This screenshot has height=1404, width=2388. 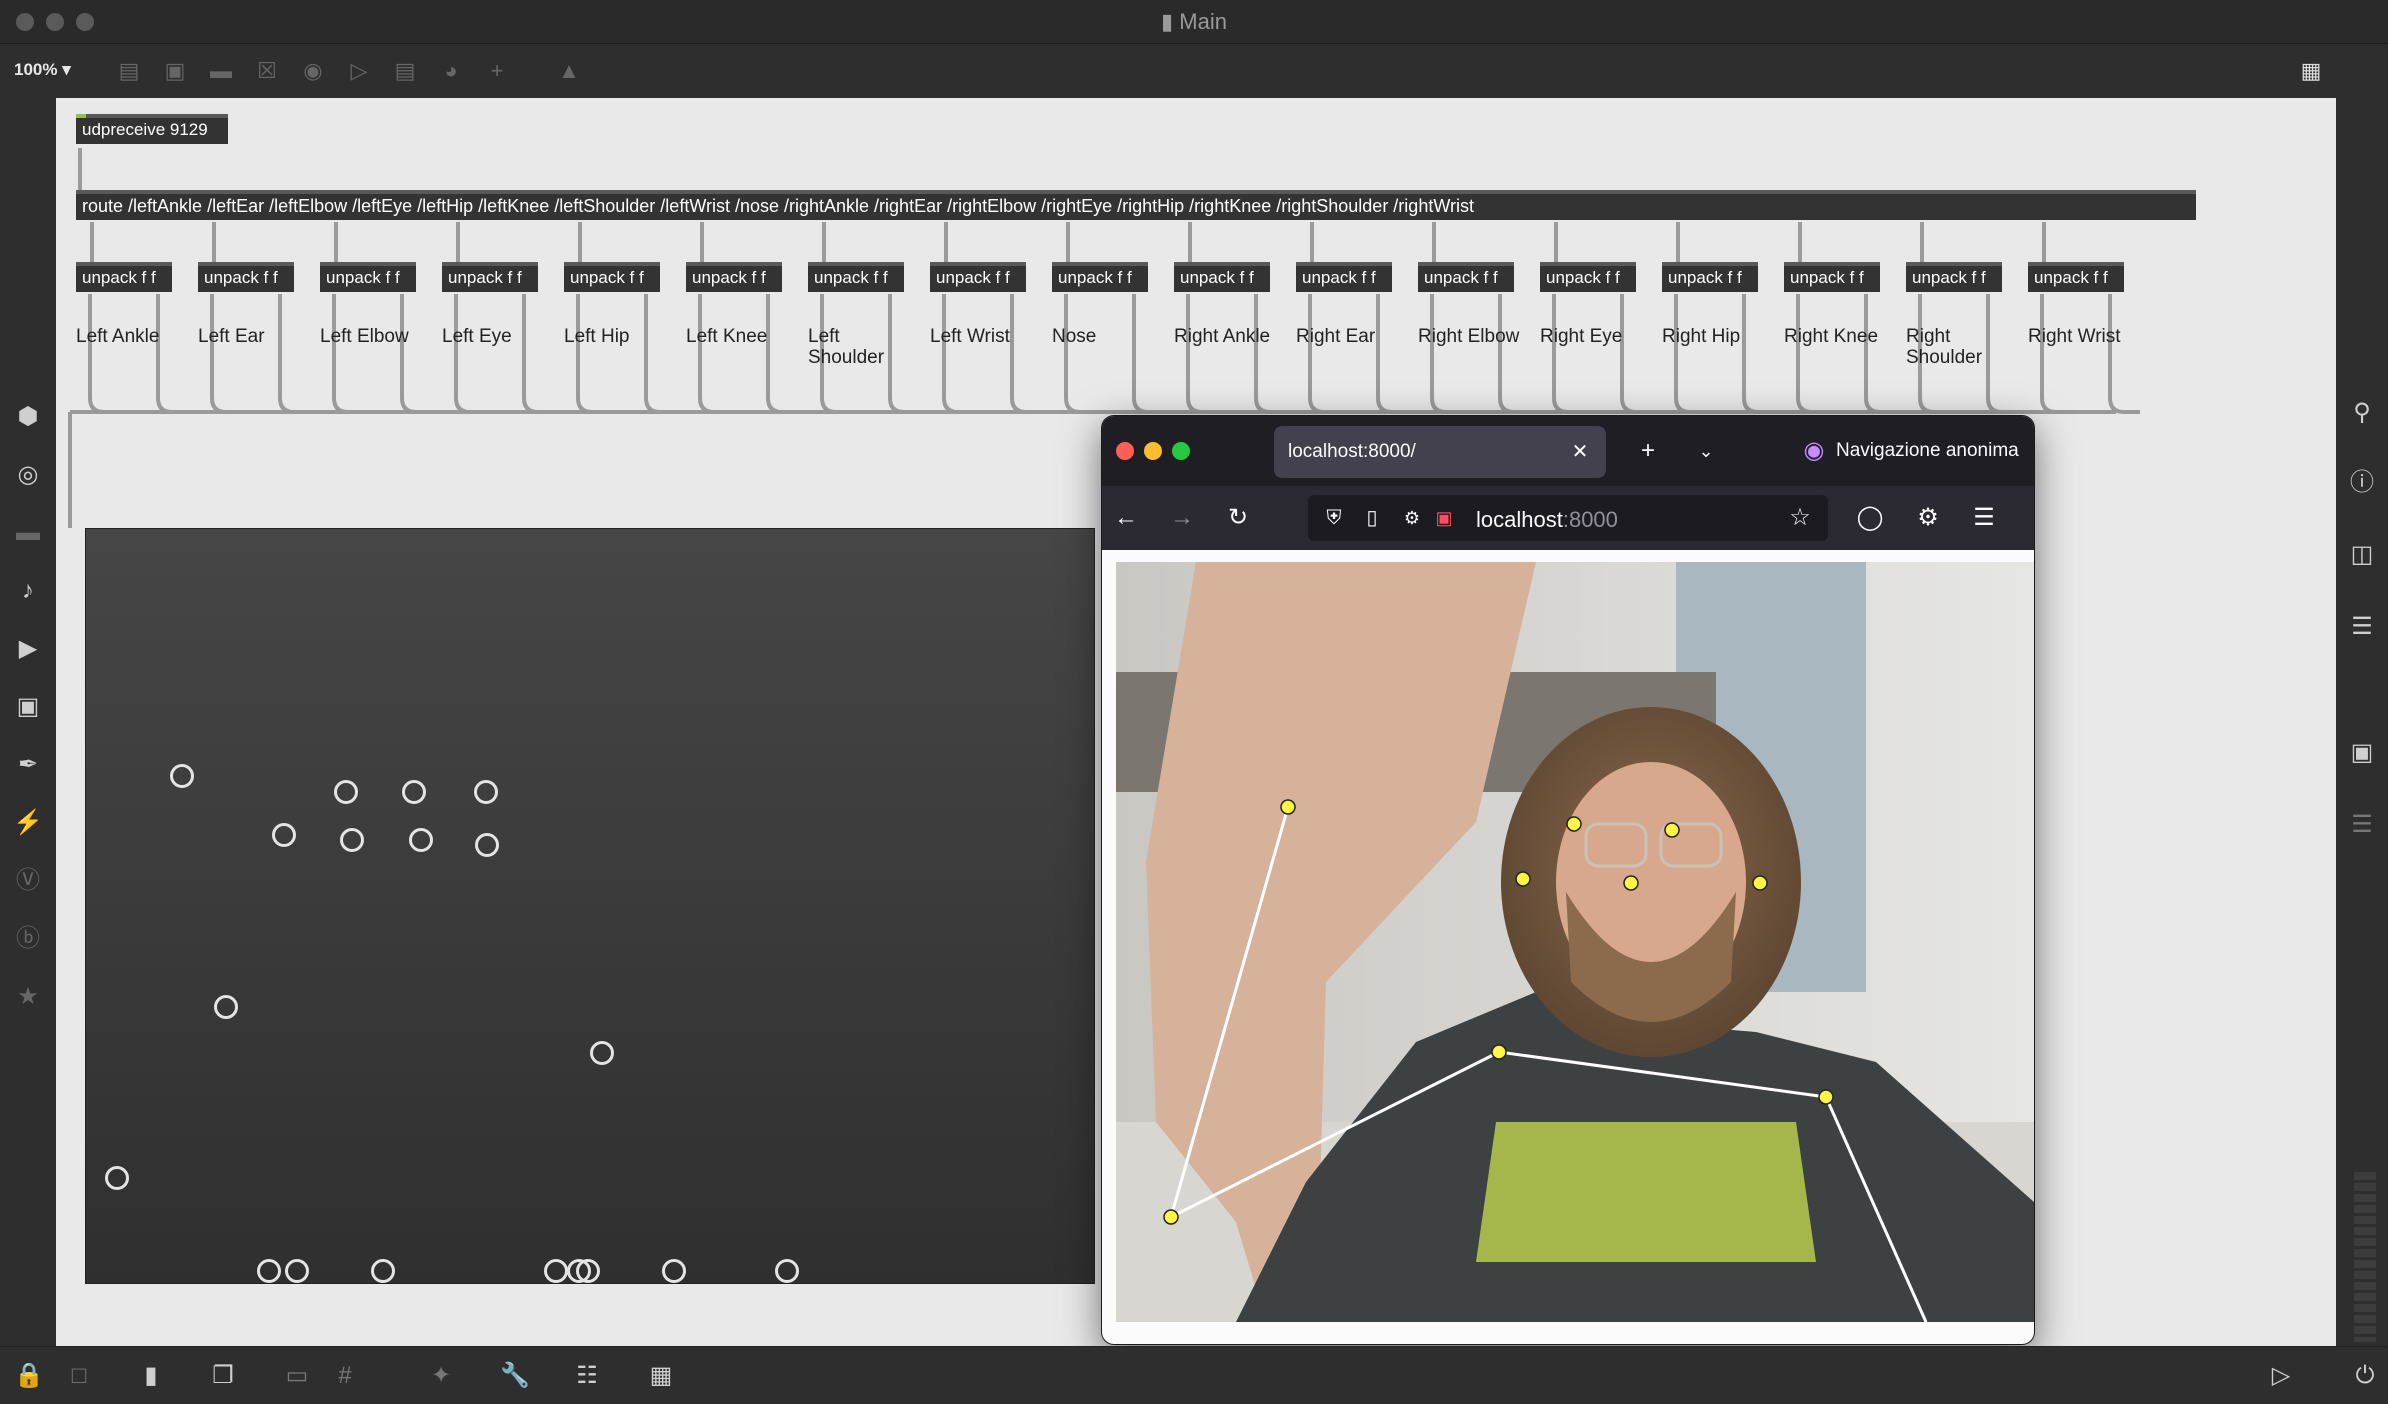 What do you see at coordinates (856, 277) in the screenshot?
I see `unpack-object-left-shoulder: unpack f f` at bounding box center [856, 277].